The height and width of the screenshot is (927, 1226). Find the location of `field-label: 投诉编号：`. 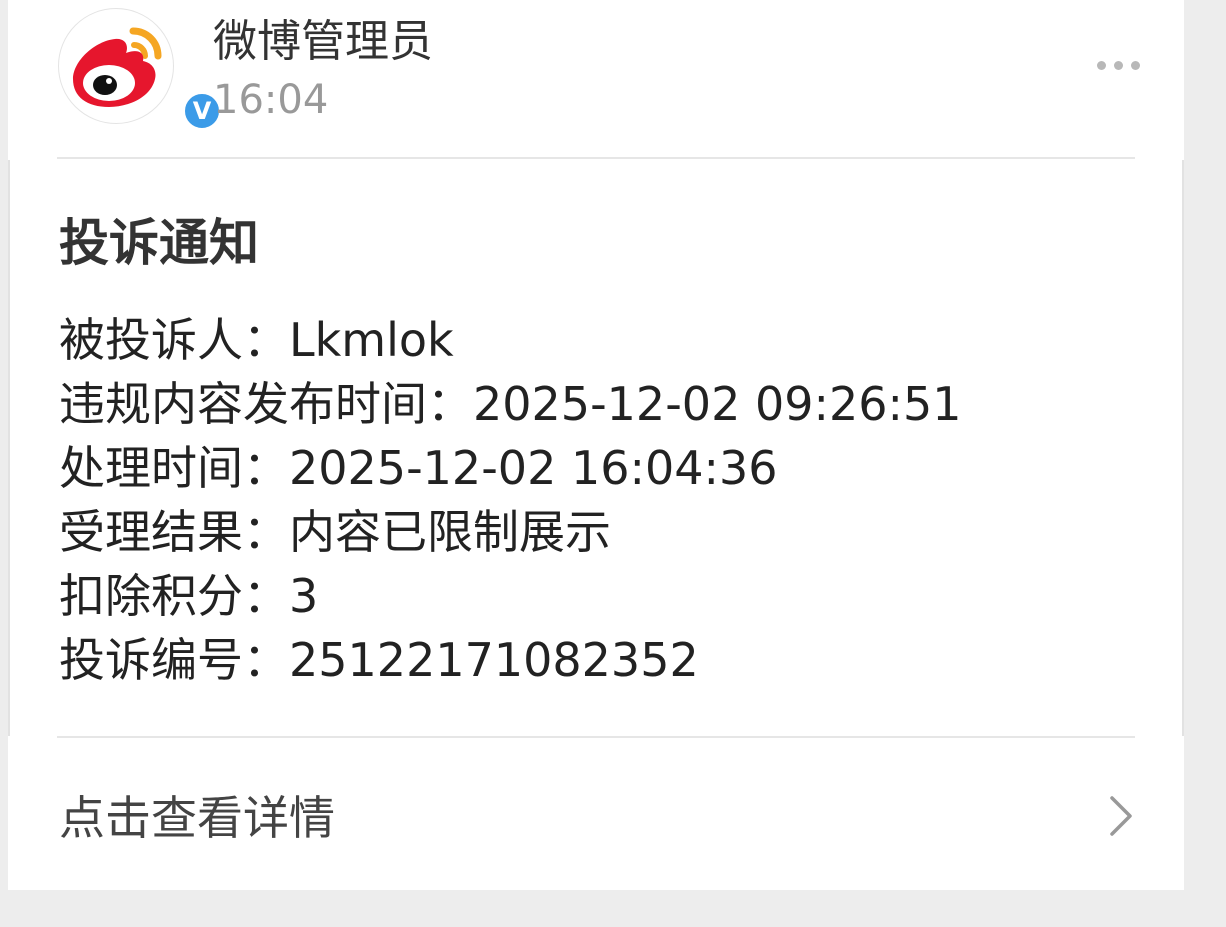

field-label: 投诉编号： is located at coordinates (174, 660).